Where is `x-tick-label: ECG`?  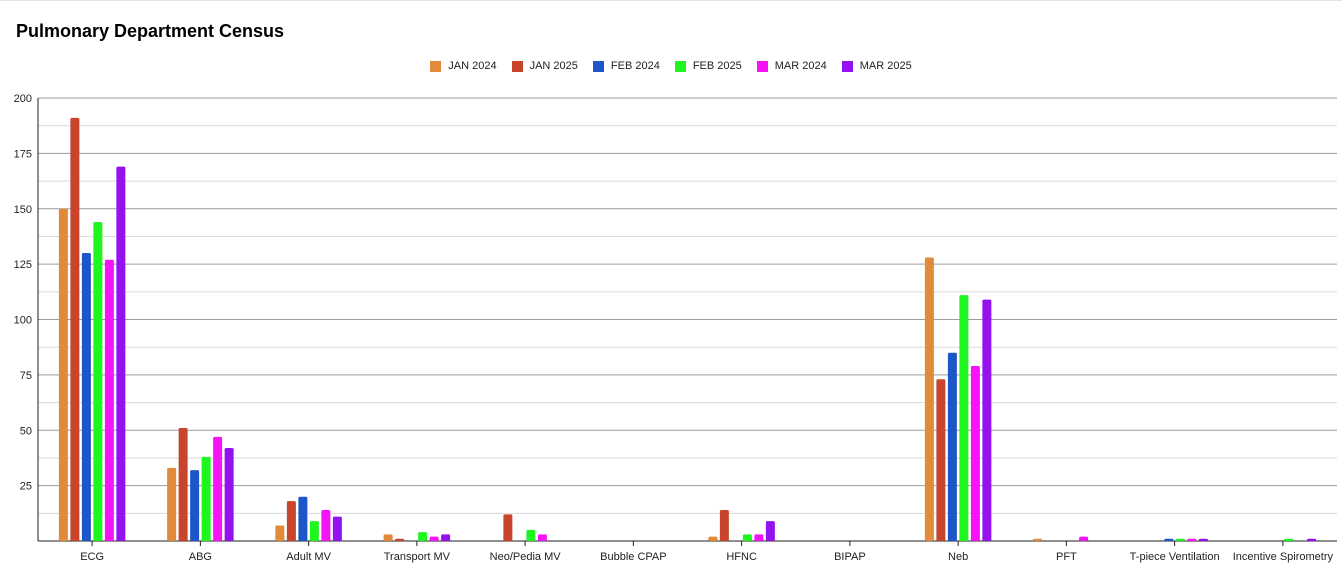 x-tick-label: ECG is located at coordinates (92, 557).